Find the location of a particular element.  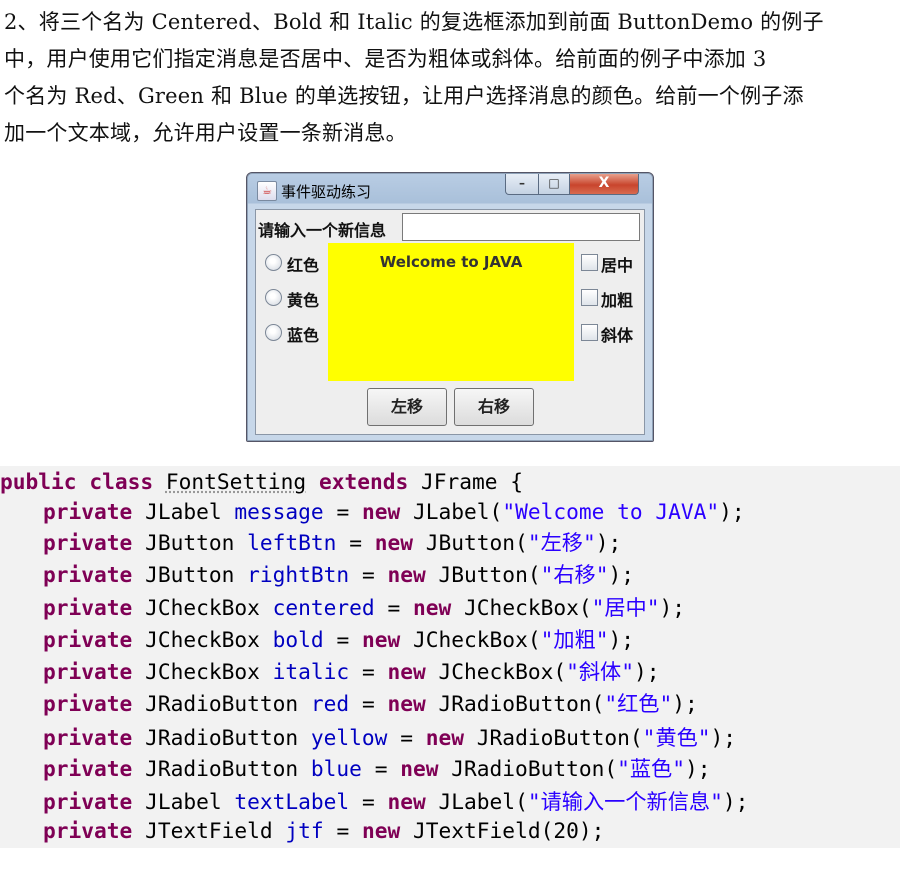

minimize-button: – is located at coordinates (522, 184).